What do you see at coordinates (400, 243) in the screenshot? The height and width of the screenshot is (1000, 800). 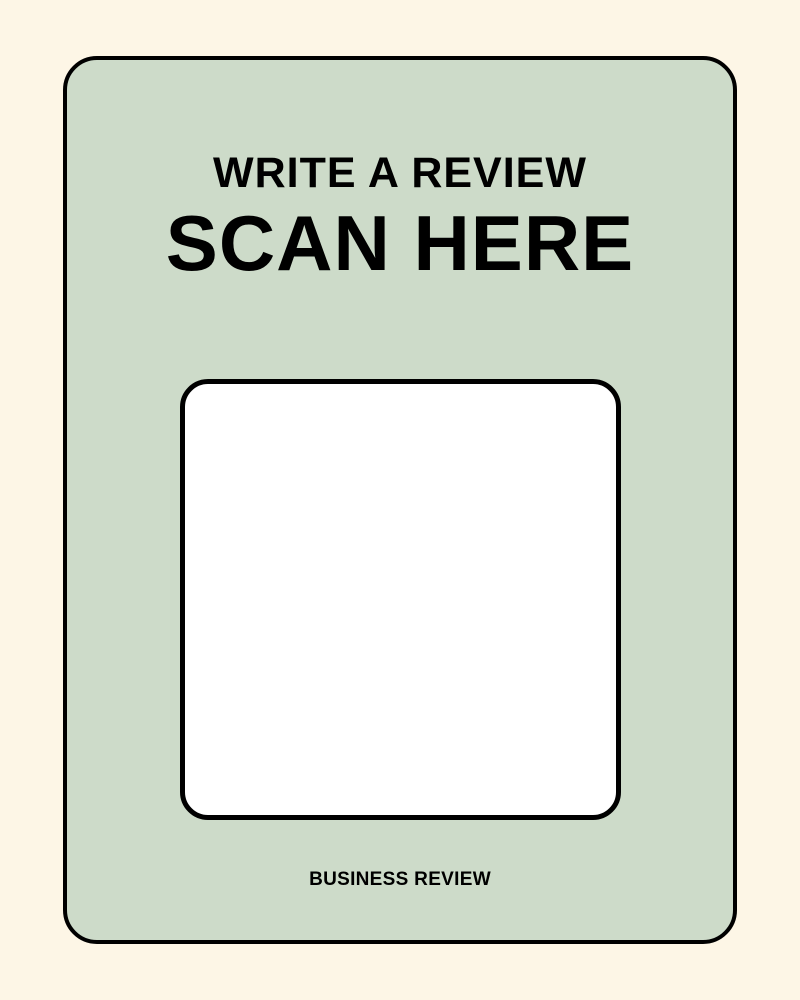 I see `scan-here-heading: SCAN HERE` at bounding box center [400, 243].